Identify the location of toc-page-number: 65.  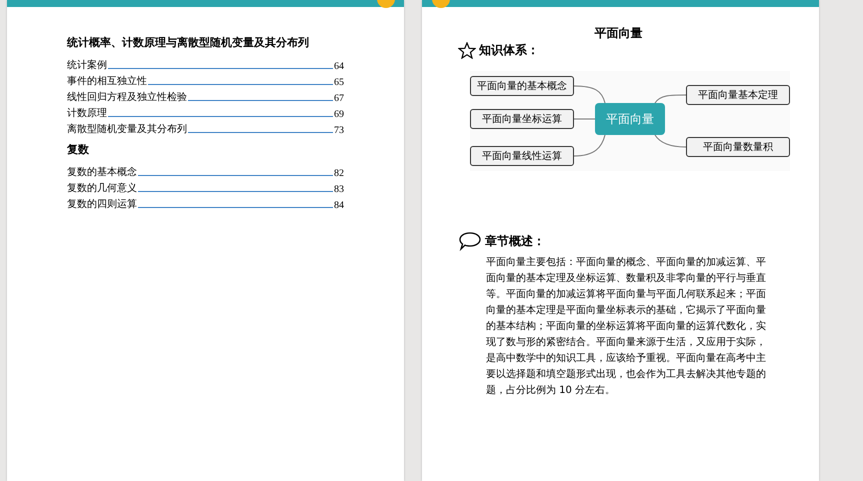
(339, 82).